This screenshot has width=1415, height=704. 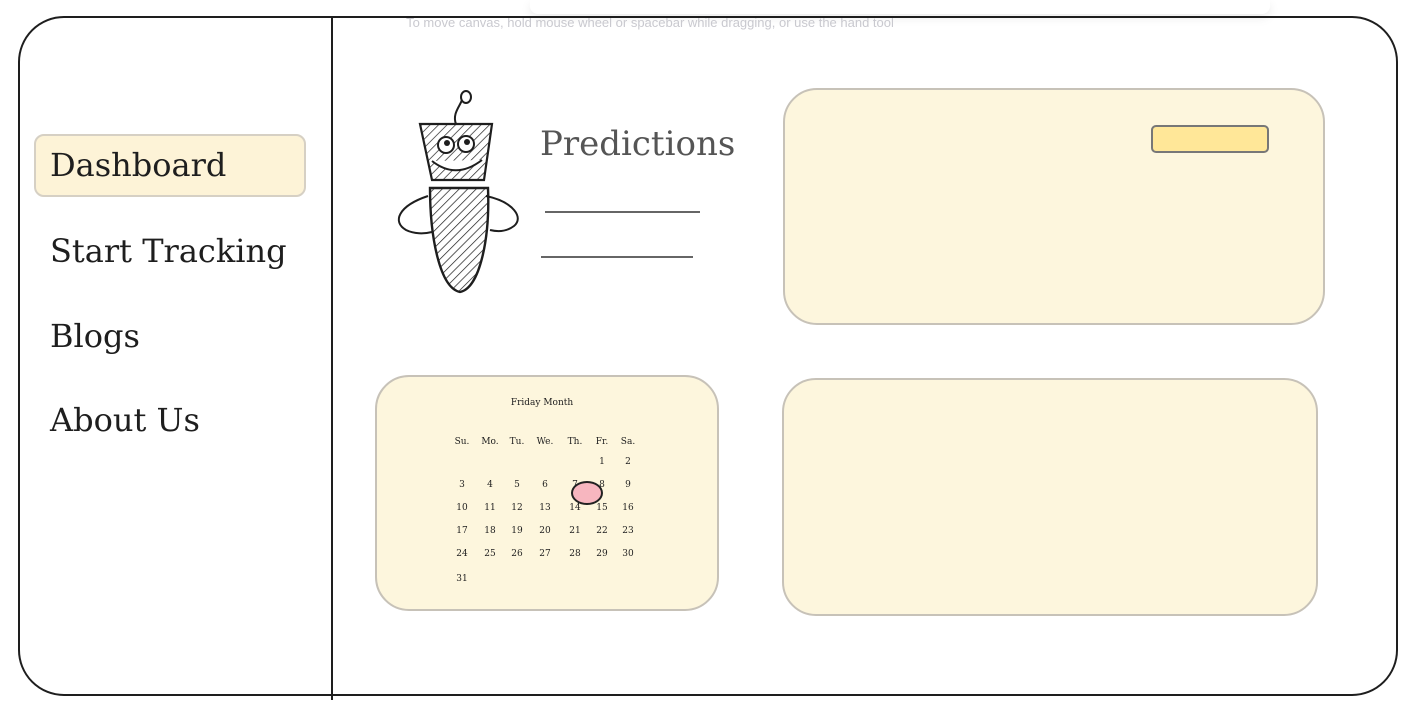 I want to click on calendar-card, so click(x=547, y=493).